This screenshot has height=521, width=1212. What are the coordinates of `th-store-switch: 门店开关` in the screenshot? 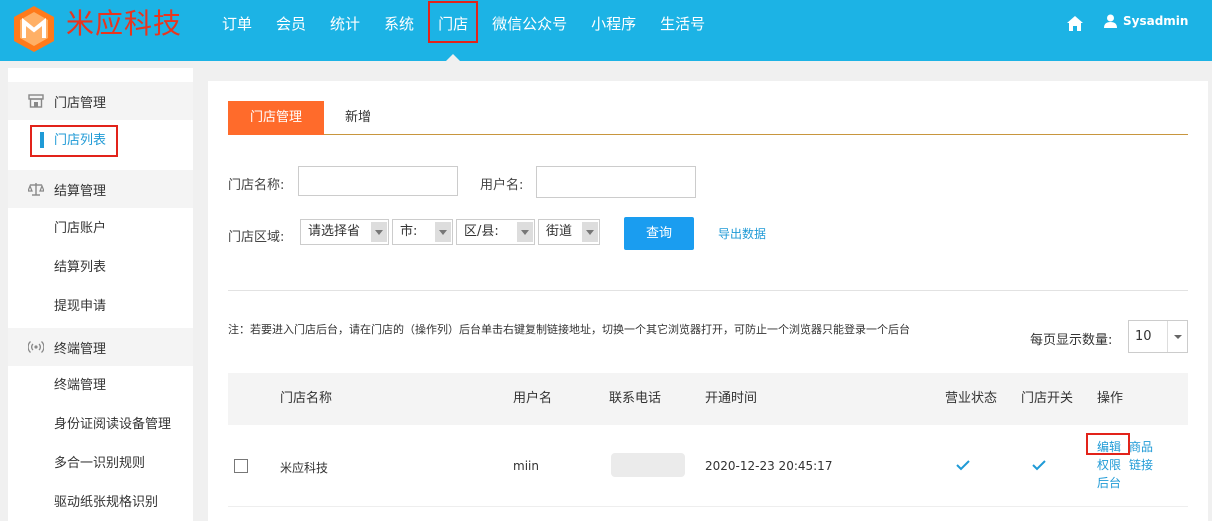 It's located at (1047, 398).